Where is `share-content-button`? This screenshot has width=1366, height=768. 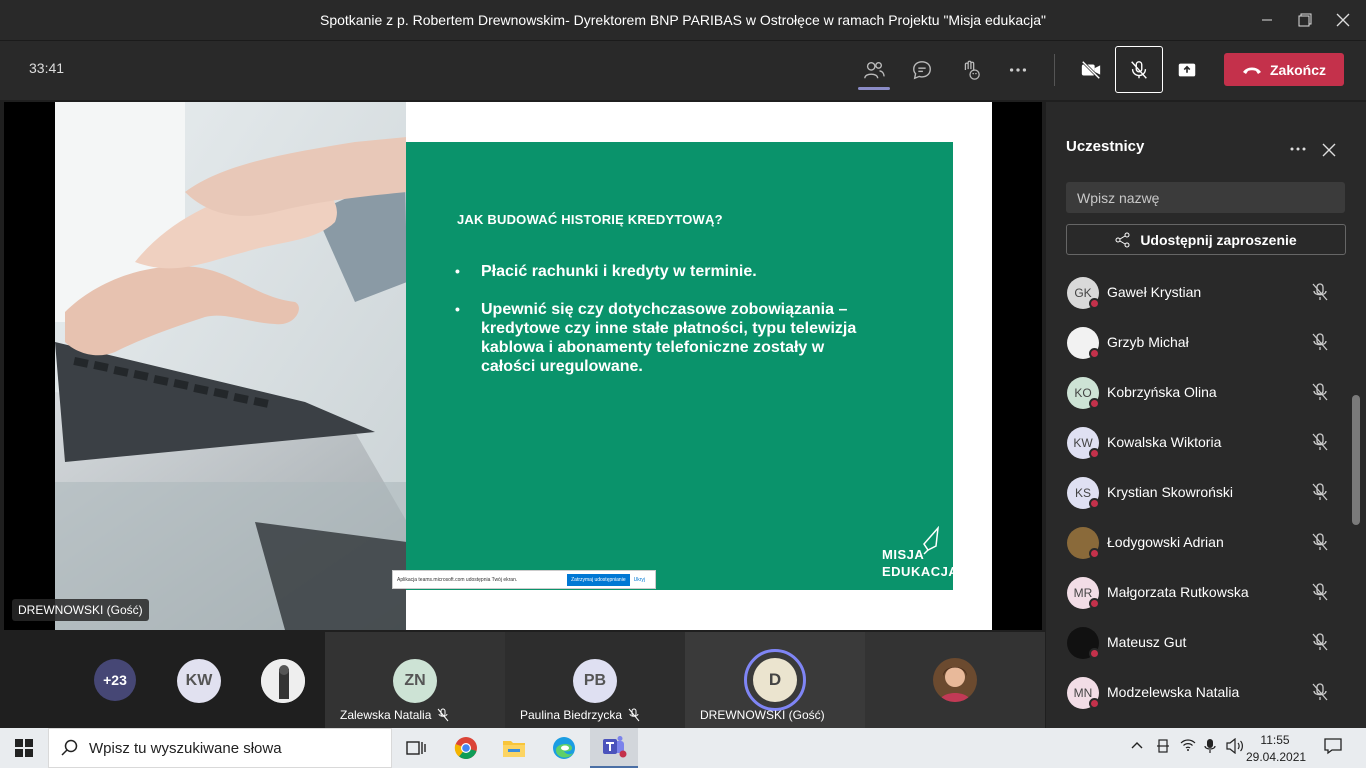 share-content-button is located at coordinates (1187, 70).